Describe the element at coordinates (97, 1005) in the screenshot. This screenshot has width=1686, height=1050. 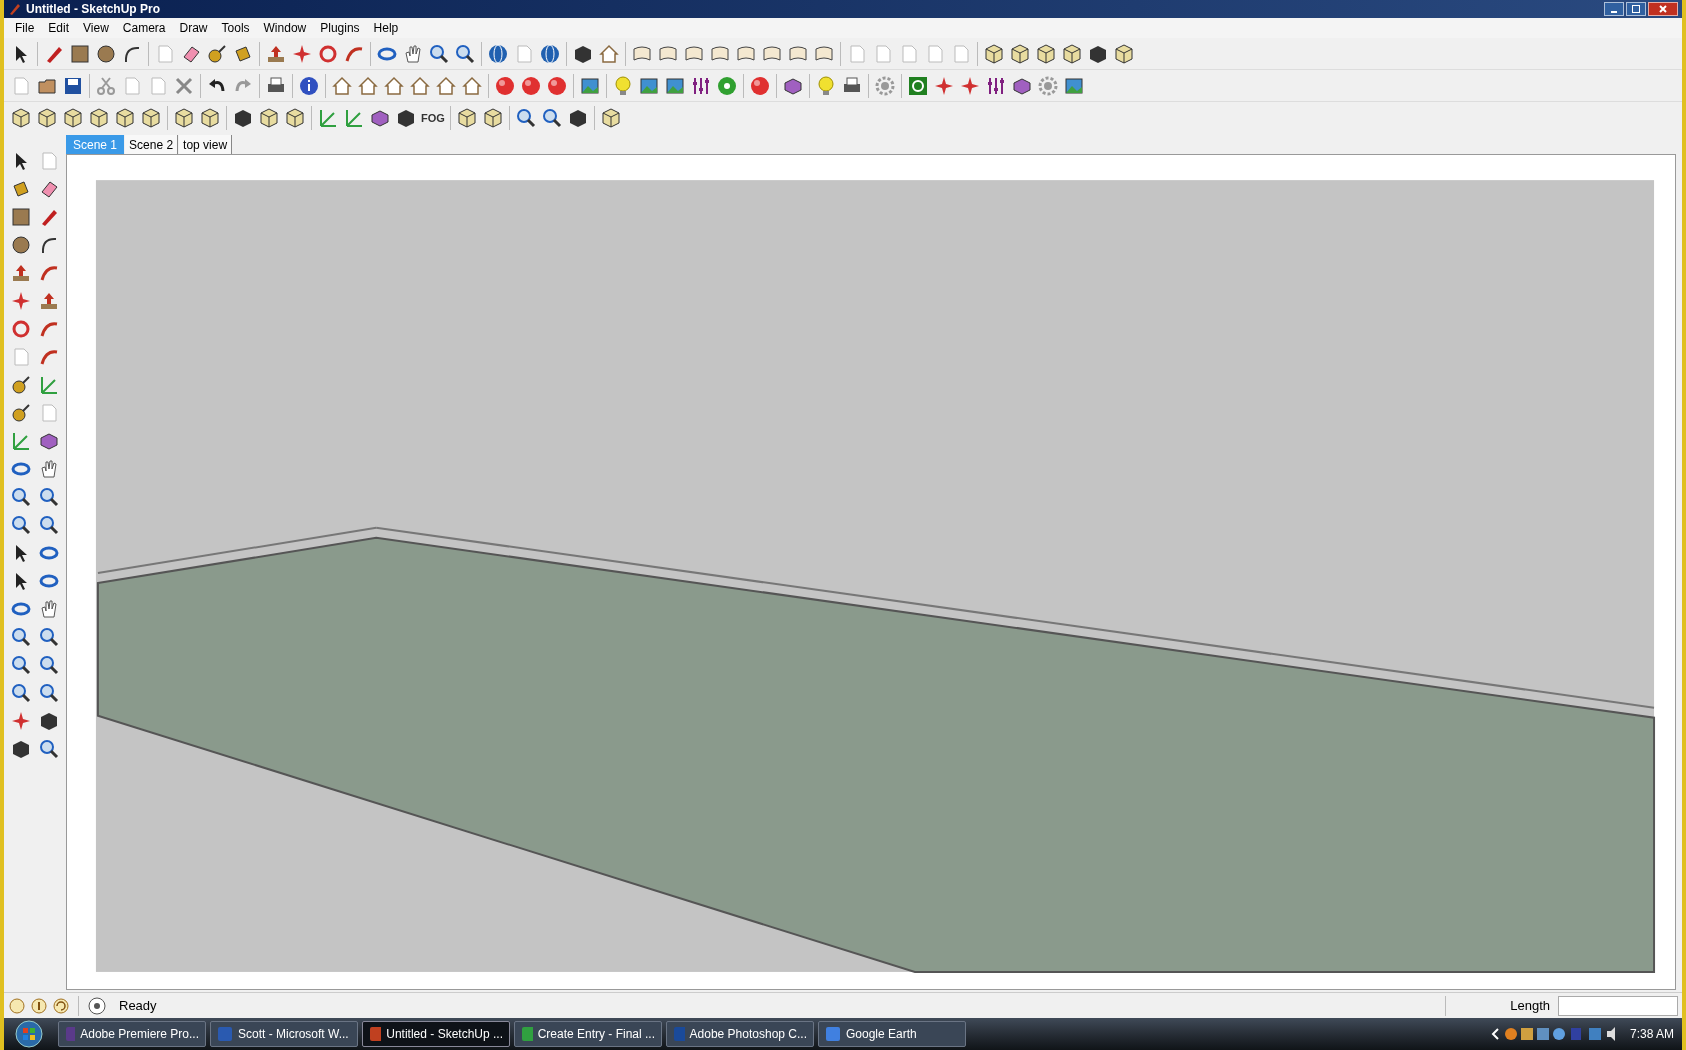
I see `help-circle-icon` at that location.